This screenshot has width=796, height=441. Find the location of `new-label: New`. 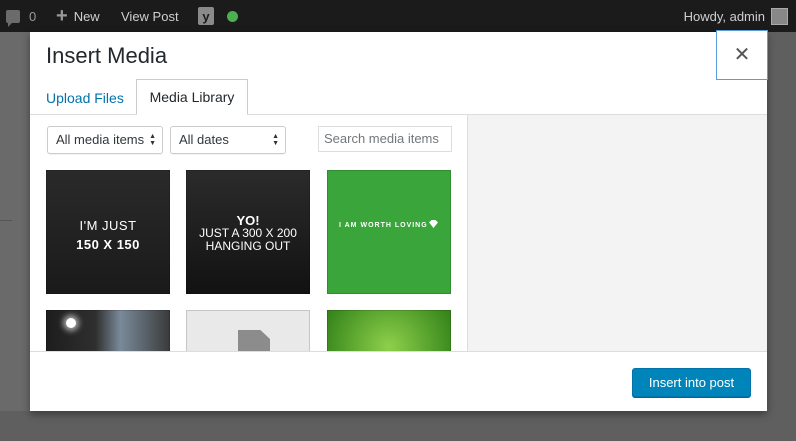

new-label: New is located at coordinates (86, 16).